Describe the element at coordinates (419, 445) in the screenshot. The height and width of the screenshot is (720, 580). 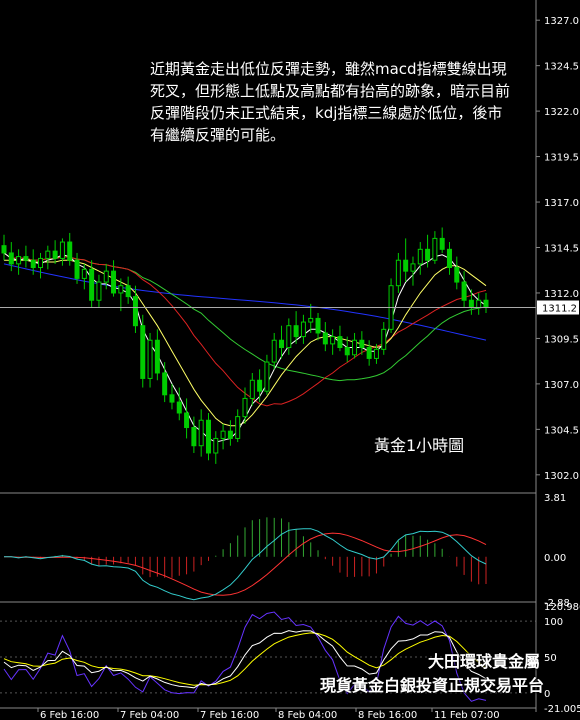
I see `timeframe-label: 黃金1小時圖` at that location.